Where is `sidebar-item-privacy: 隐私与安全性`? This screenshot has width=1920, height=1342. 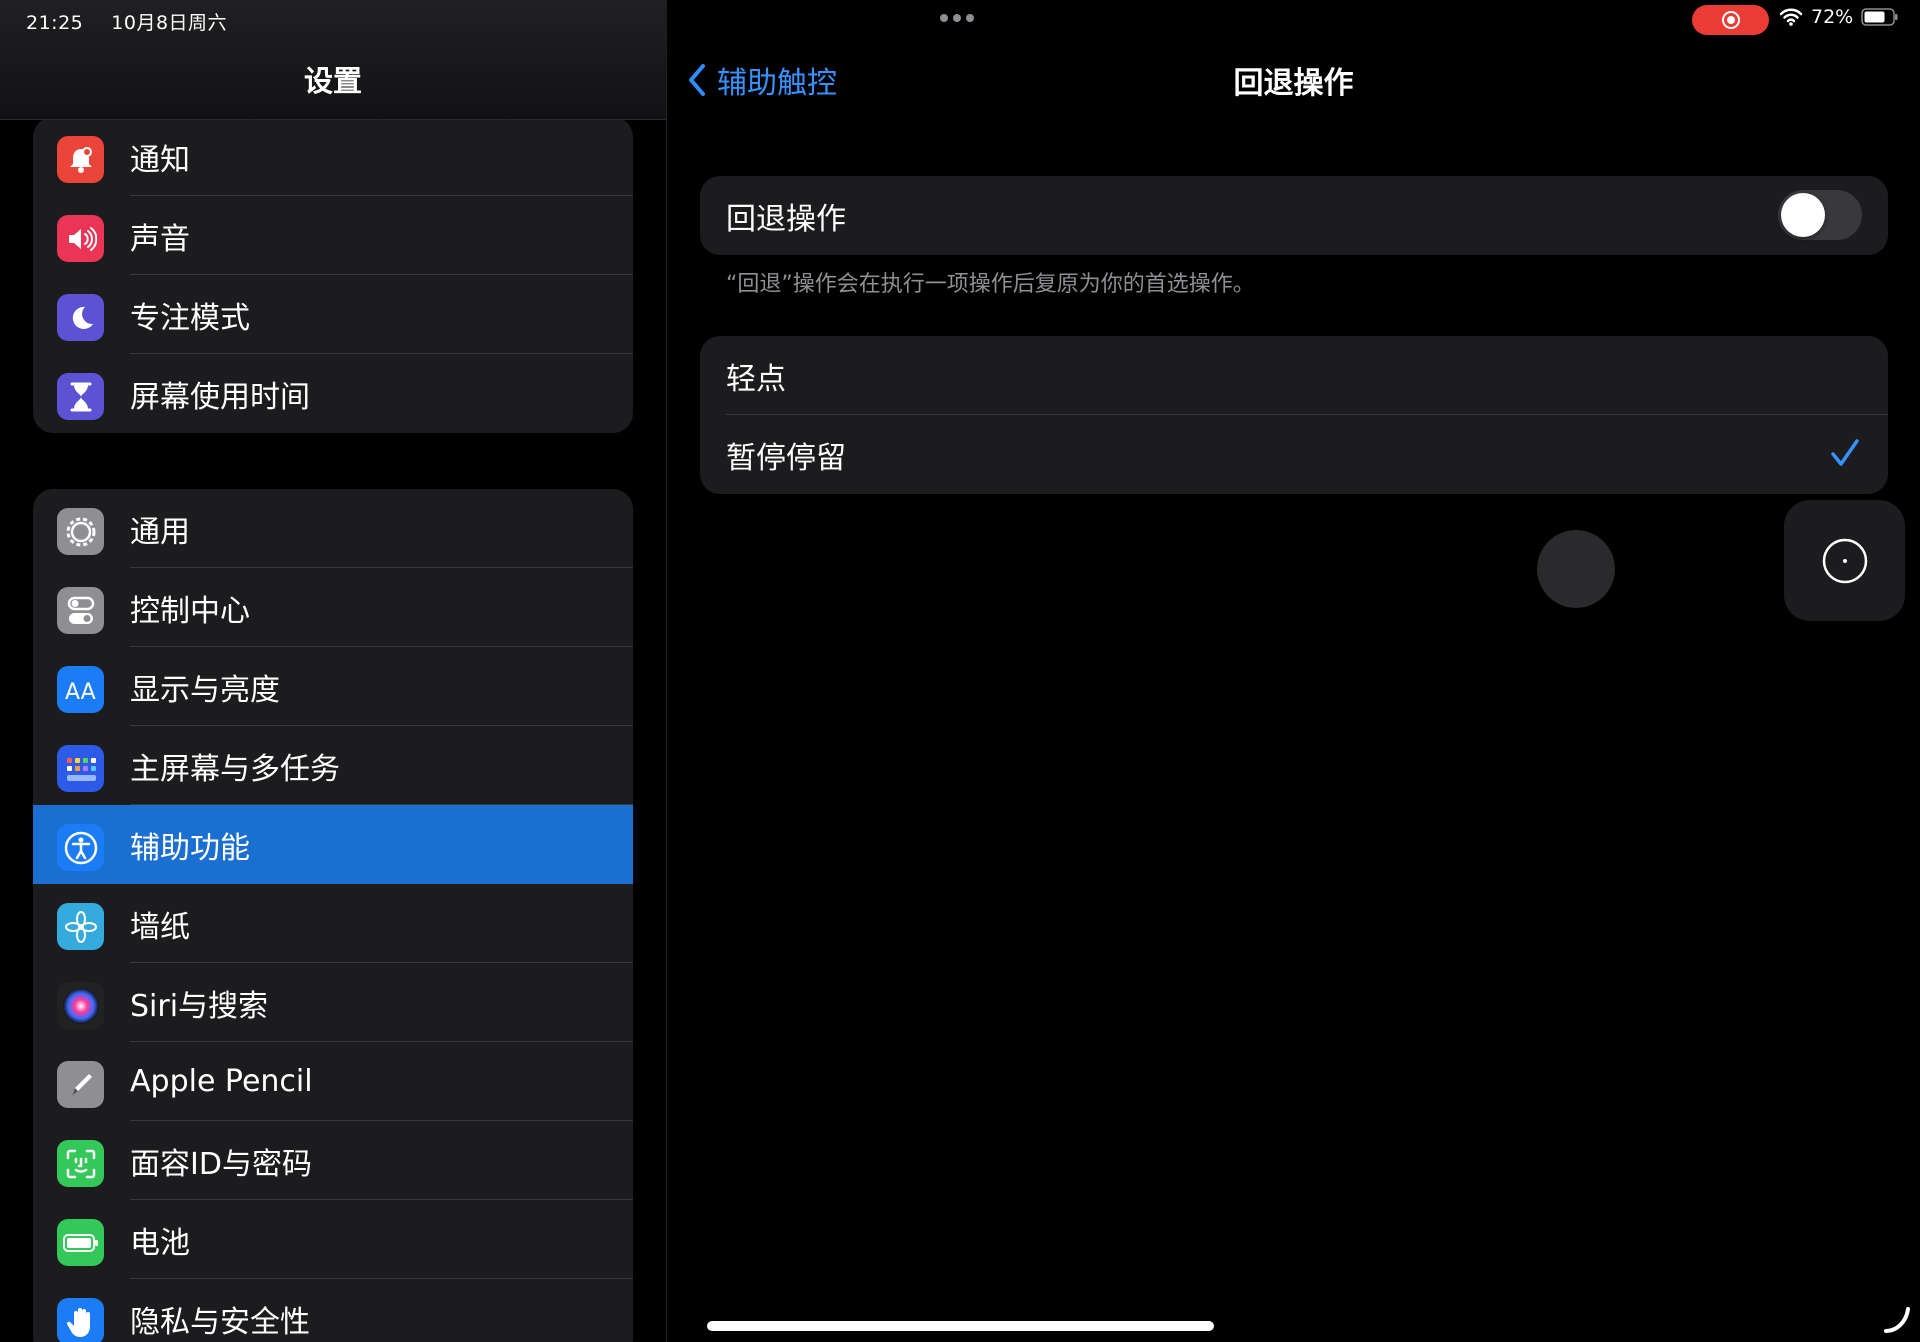 sidebar-item-privacy: 隐私与安全性 is located at coordinates (333, 1310).